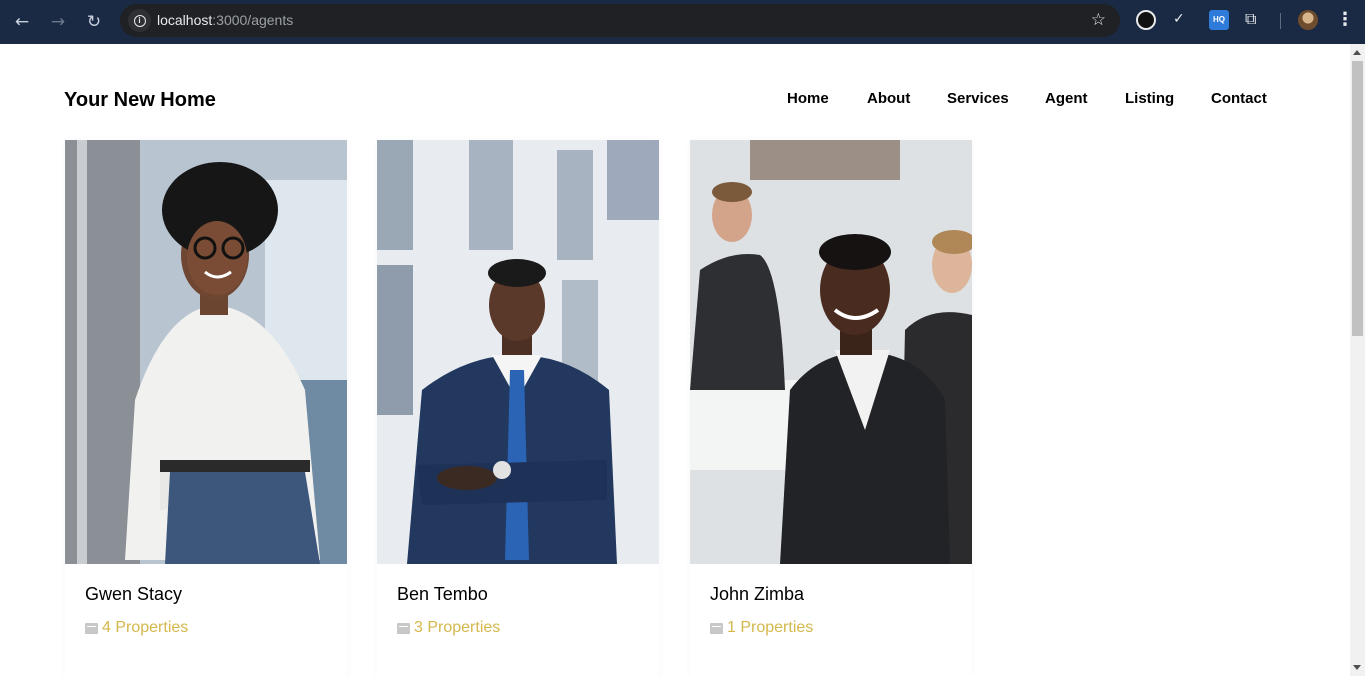 Image resolution: width=1365 pixels, height=676 pixels. What do you see at coordinates (1357, 52) in the screenshot?
I see `scroll-up-arrow-icon` at bounding box center [1357, 52].